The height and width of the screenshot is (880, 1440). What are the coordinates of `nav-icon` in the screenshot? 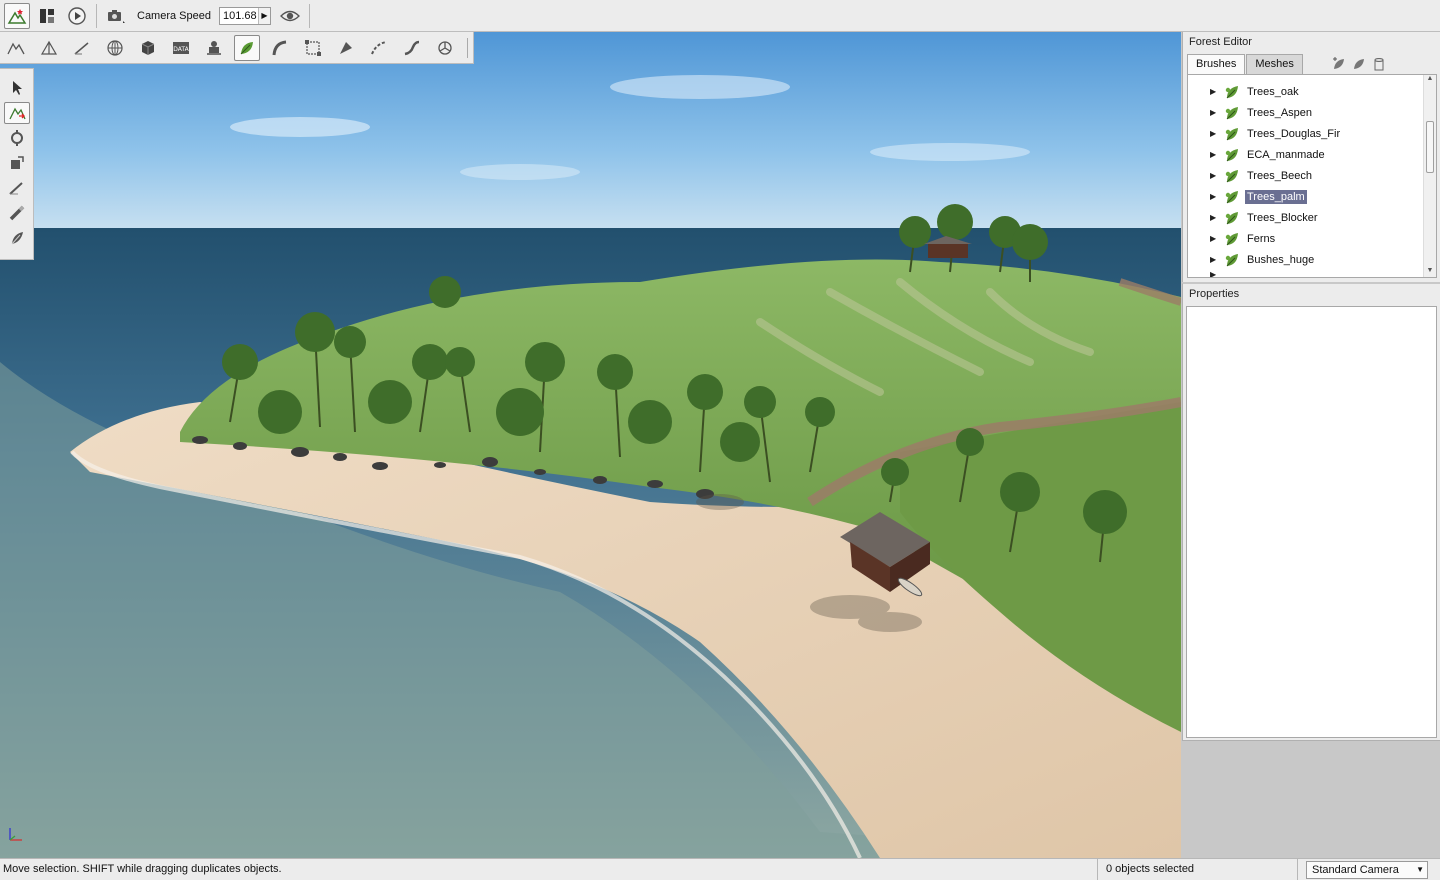 It's located at (445, 48).